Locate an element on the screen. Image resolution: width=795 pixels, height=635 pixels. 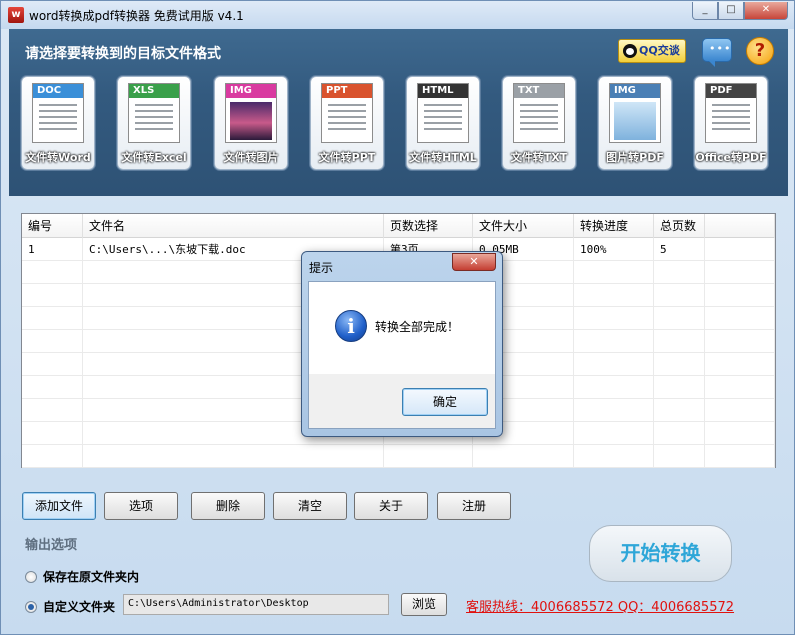
format-to-excel-icon: XLS is located at coordinates (154, 113).